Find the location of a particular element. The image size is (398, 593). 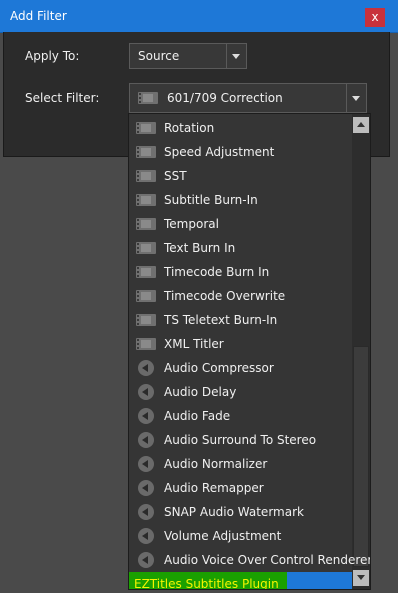

select-filter-label: Select Filter: is located at coordinates (62, 98).